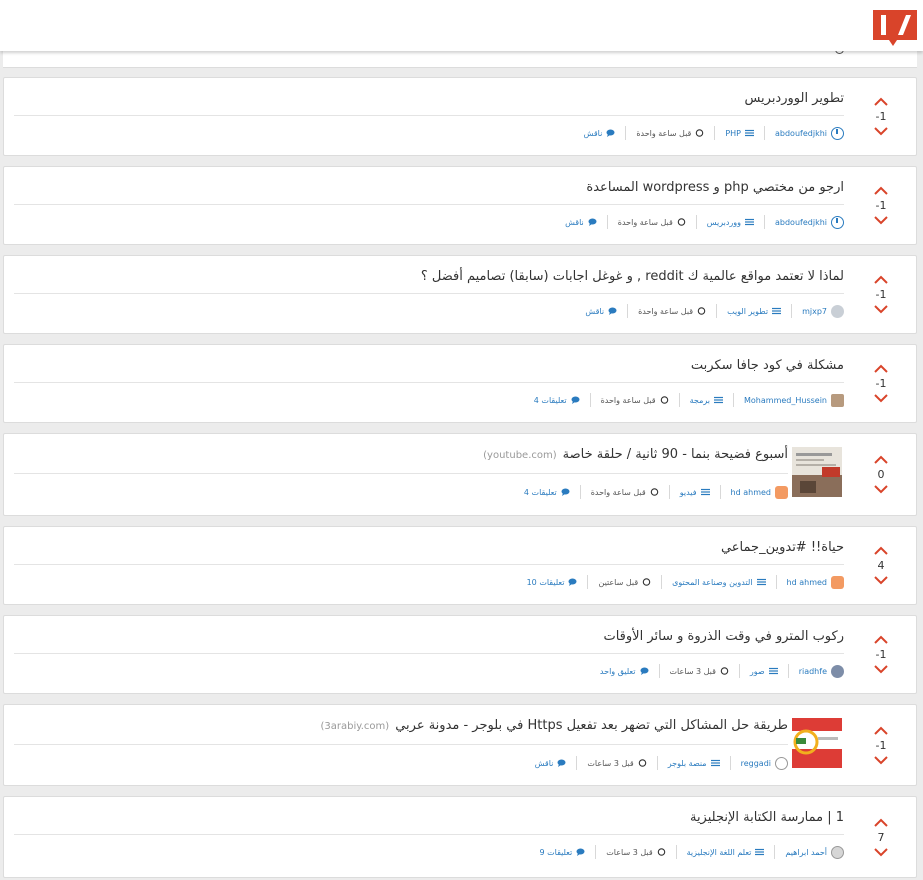 The width and height of the screenshot is (923, 880). I want to click on author-name: أحمد ابراهيم, so click(806, 852).